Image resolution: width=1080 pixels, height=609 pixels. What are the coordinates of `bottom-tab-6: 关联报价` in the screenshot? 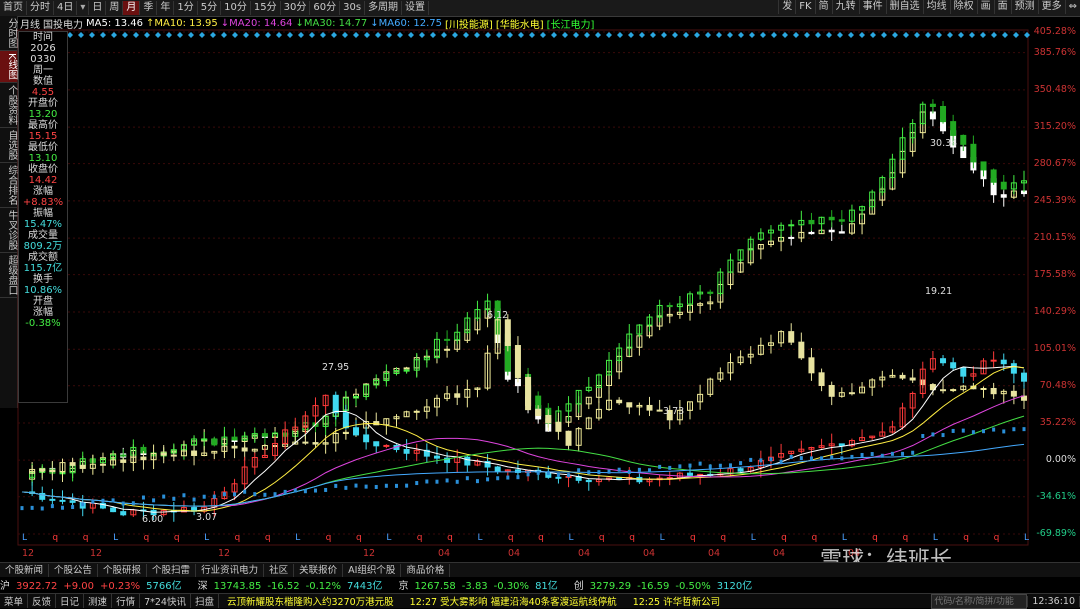 It's located at (319, 570).